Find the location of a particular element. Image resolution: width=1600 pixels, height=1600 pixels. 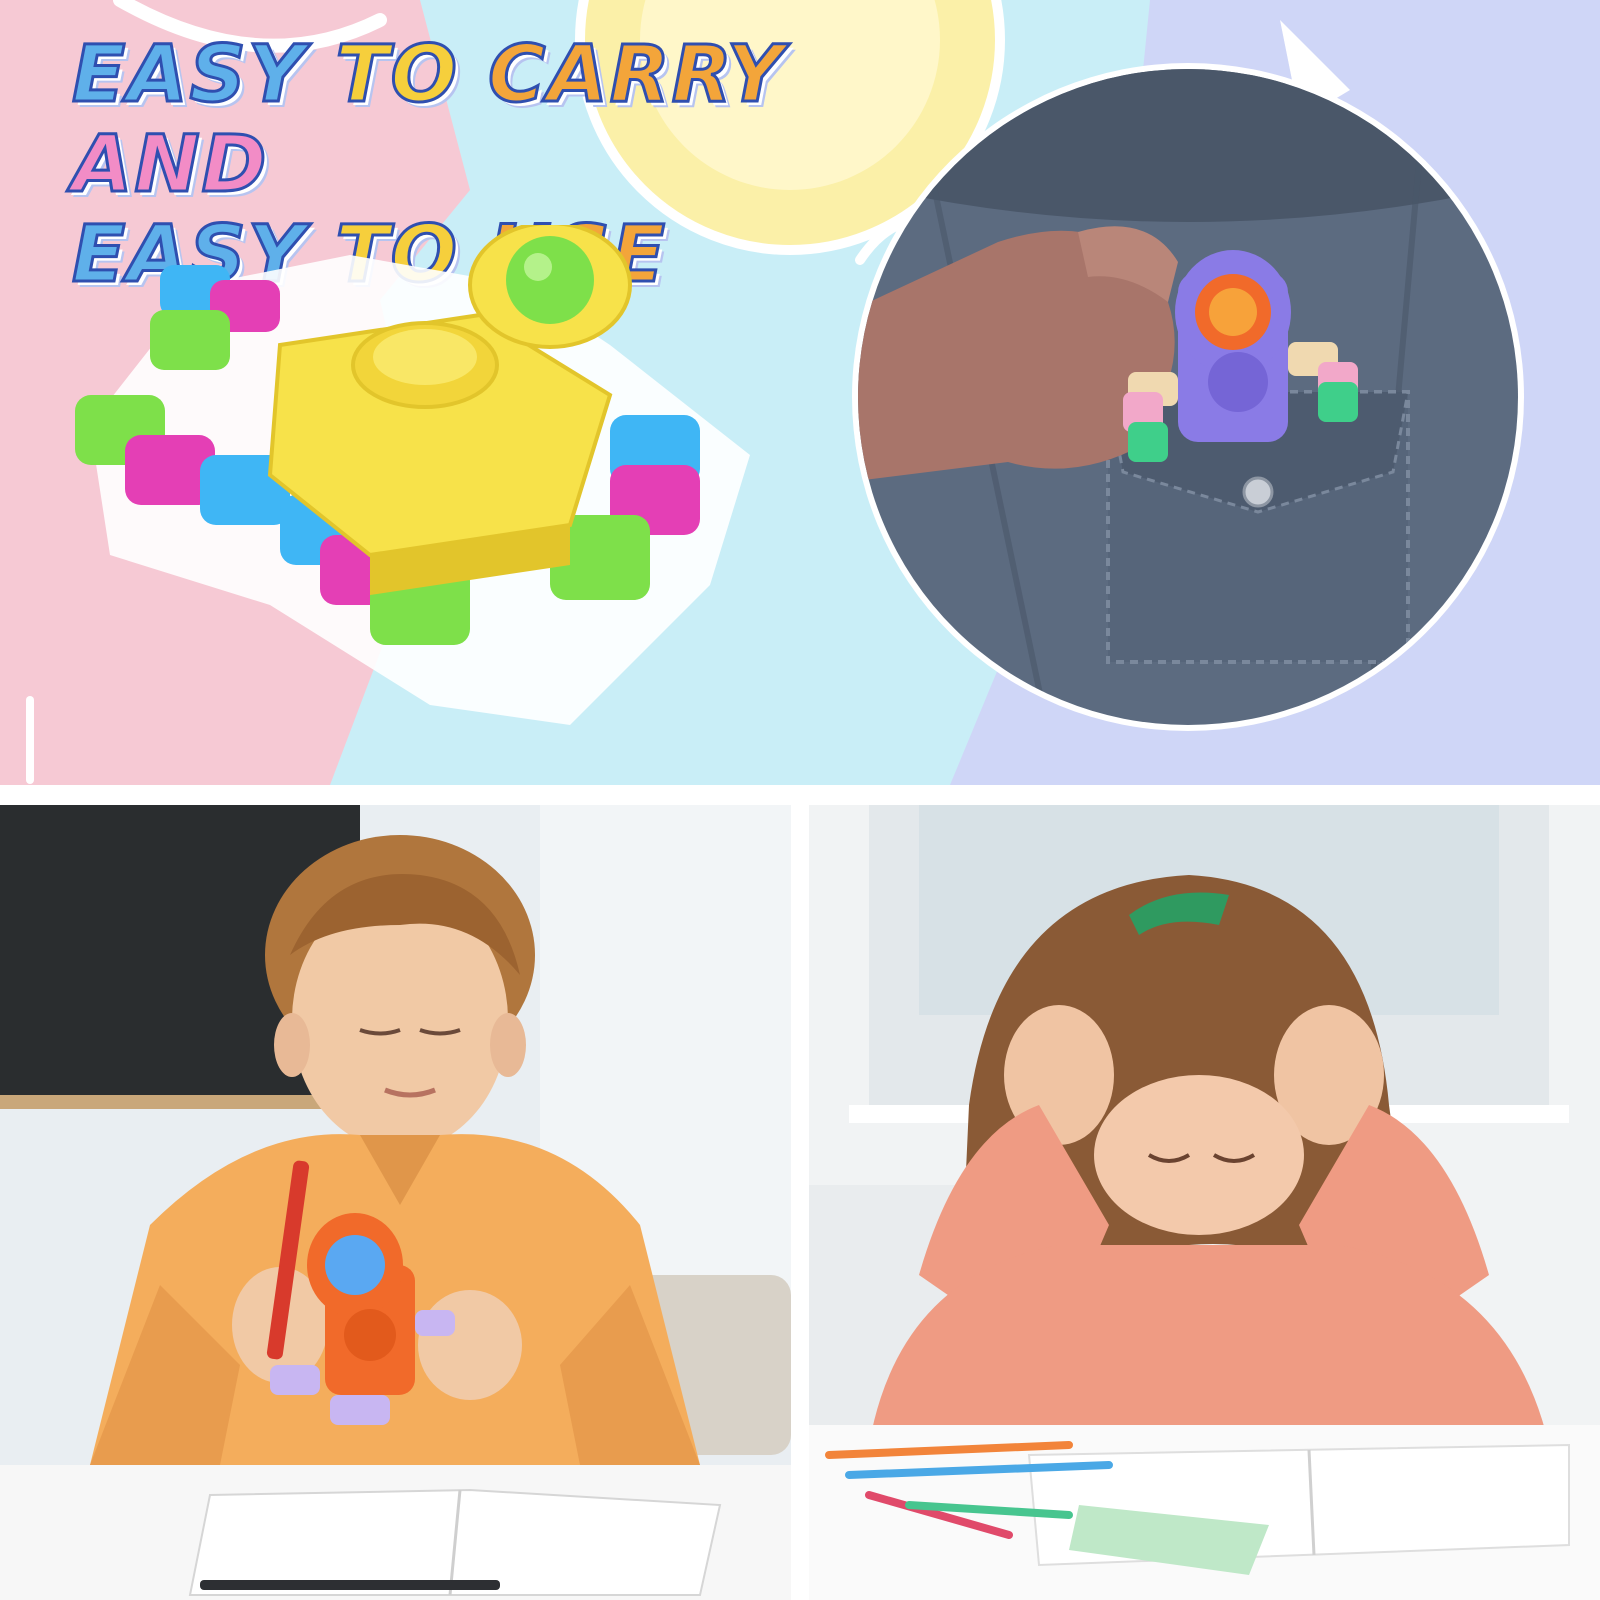

headline-line-1: EASY TO CARRY AND is located at coordinates (521, 120).